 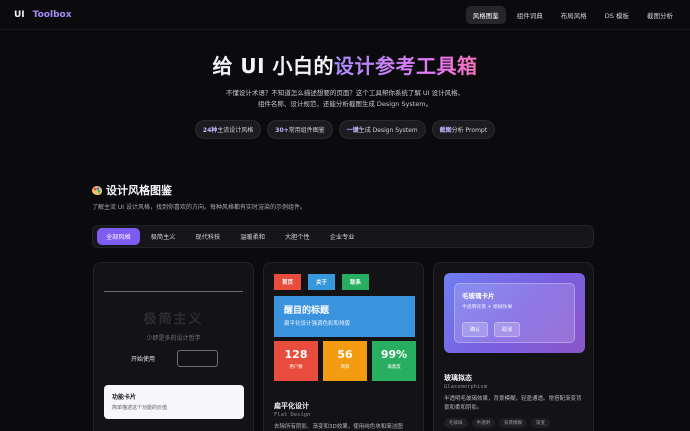 I want to click on feature-pill: 一键生成 Design System, so click(x=382, y=129).